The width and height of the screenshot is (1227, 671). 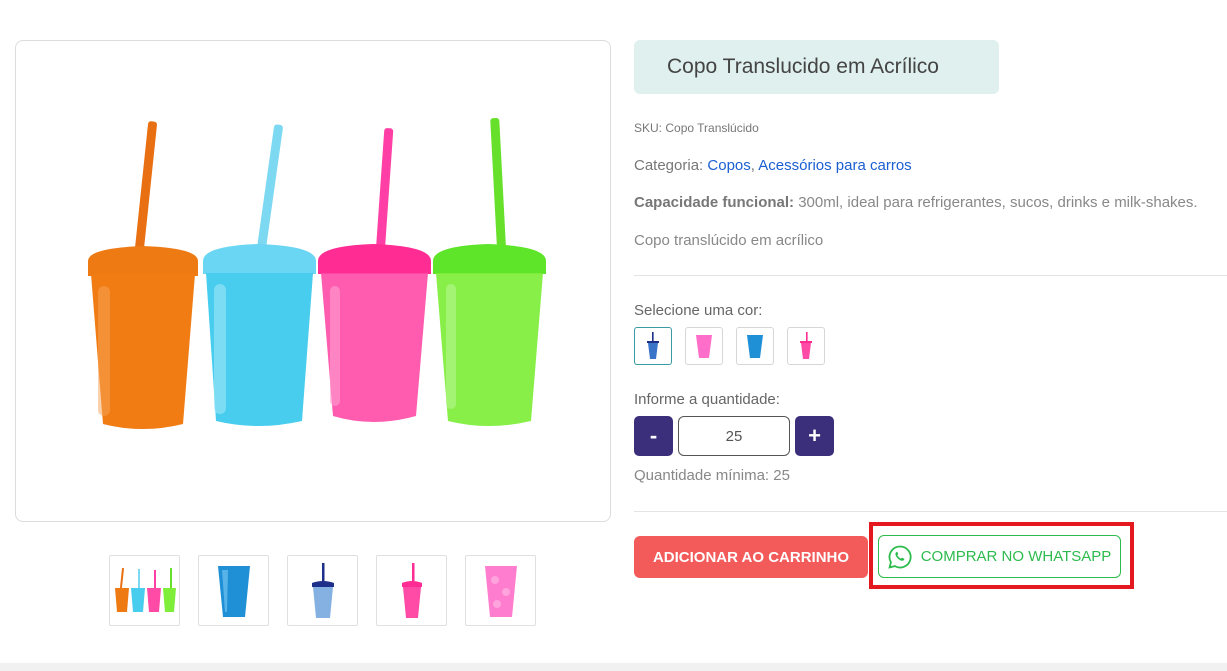 What do you see at coordinates (712, 128) in the screenshot?
I see `sku-value: Copo Translúcido` at bounding box center [712, 128].